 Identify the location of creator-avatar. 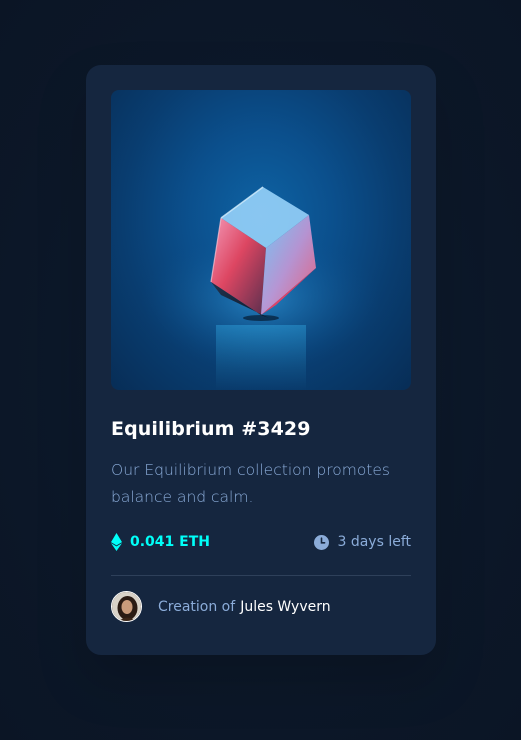
(126, 606).